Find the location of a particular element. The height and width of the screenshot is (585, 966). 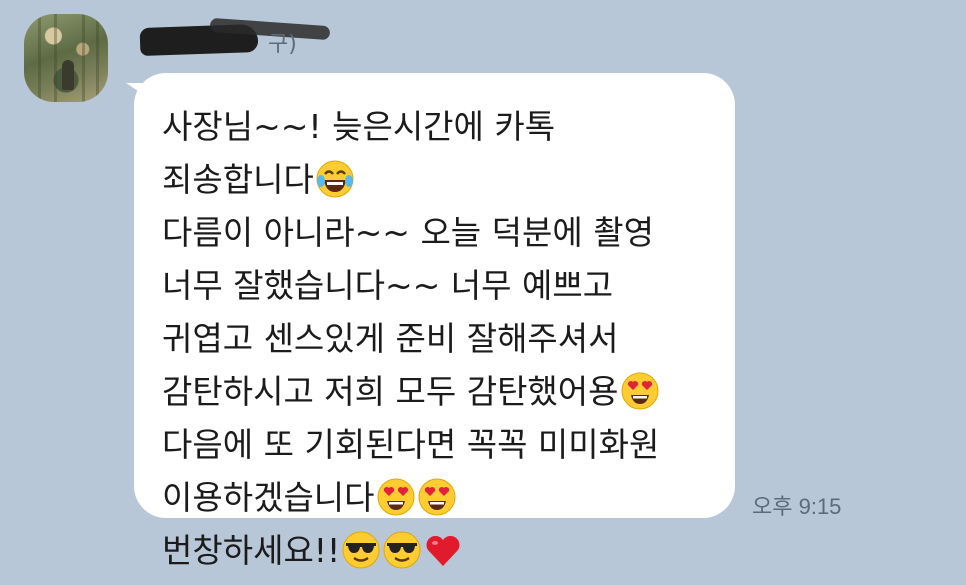

avatar-figure is located at coordinates (68, 75).